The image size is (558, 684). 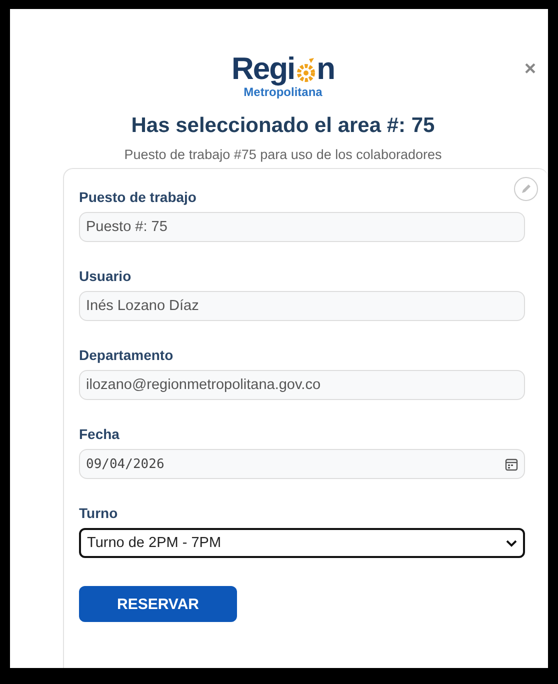 I want to click on reserve-button: RESERVAR, so click(x=158, y=604).